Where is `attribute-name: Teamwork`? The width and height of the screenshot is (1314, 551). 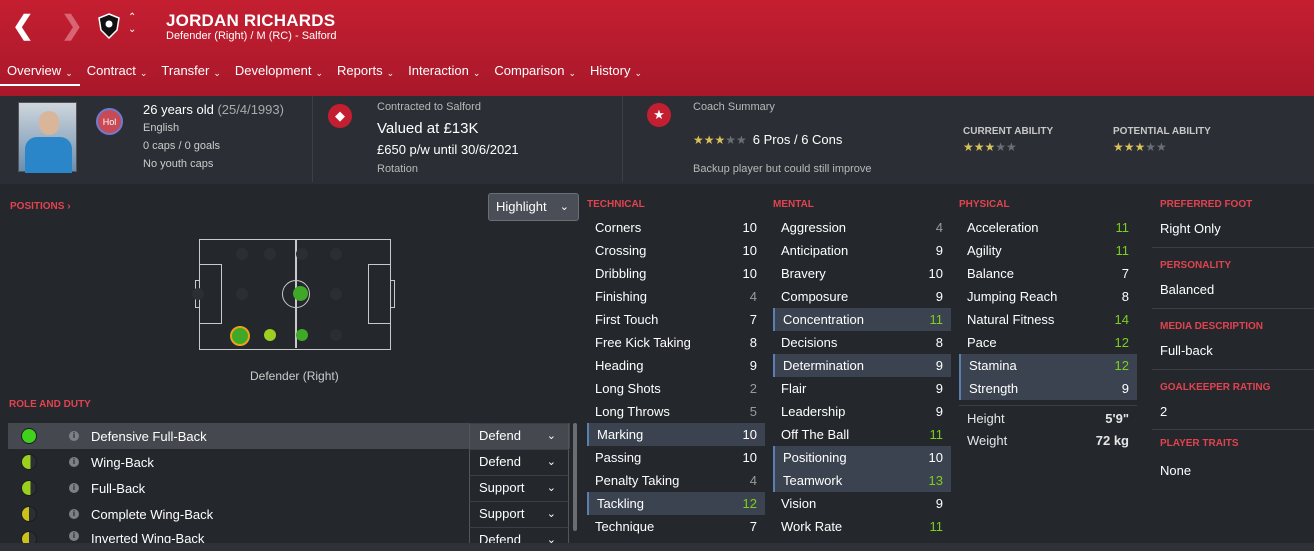
attribute-name: Teamwork is located at coordinates (813, 480).